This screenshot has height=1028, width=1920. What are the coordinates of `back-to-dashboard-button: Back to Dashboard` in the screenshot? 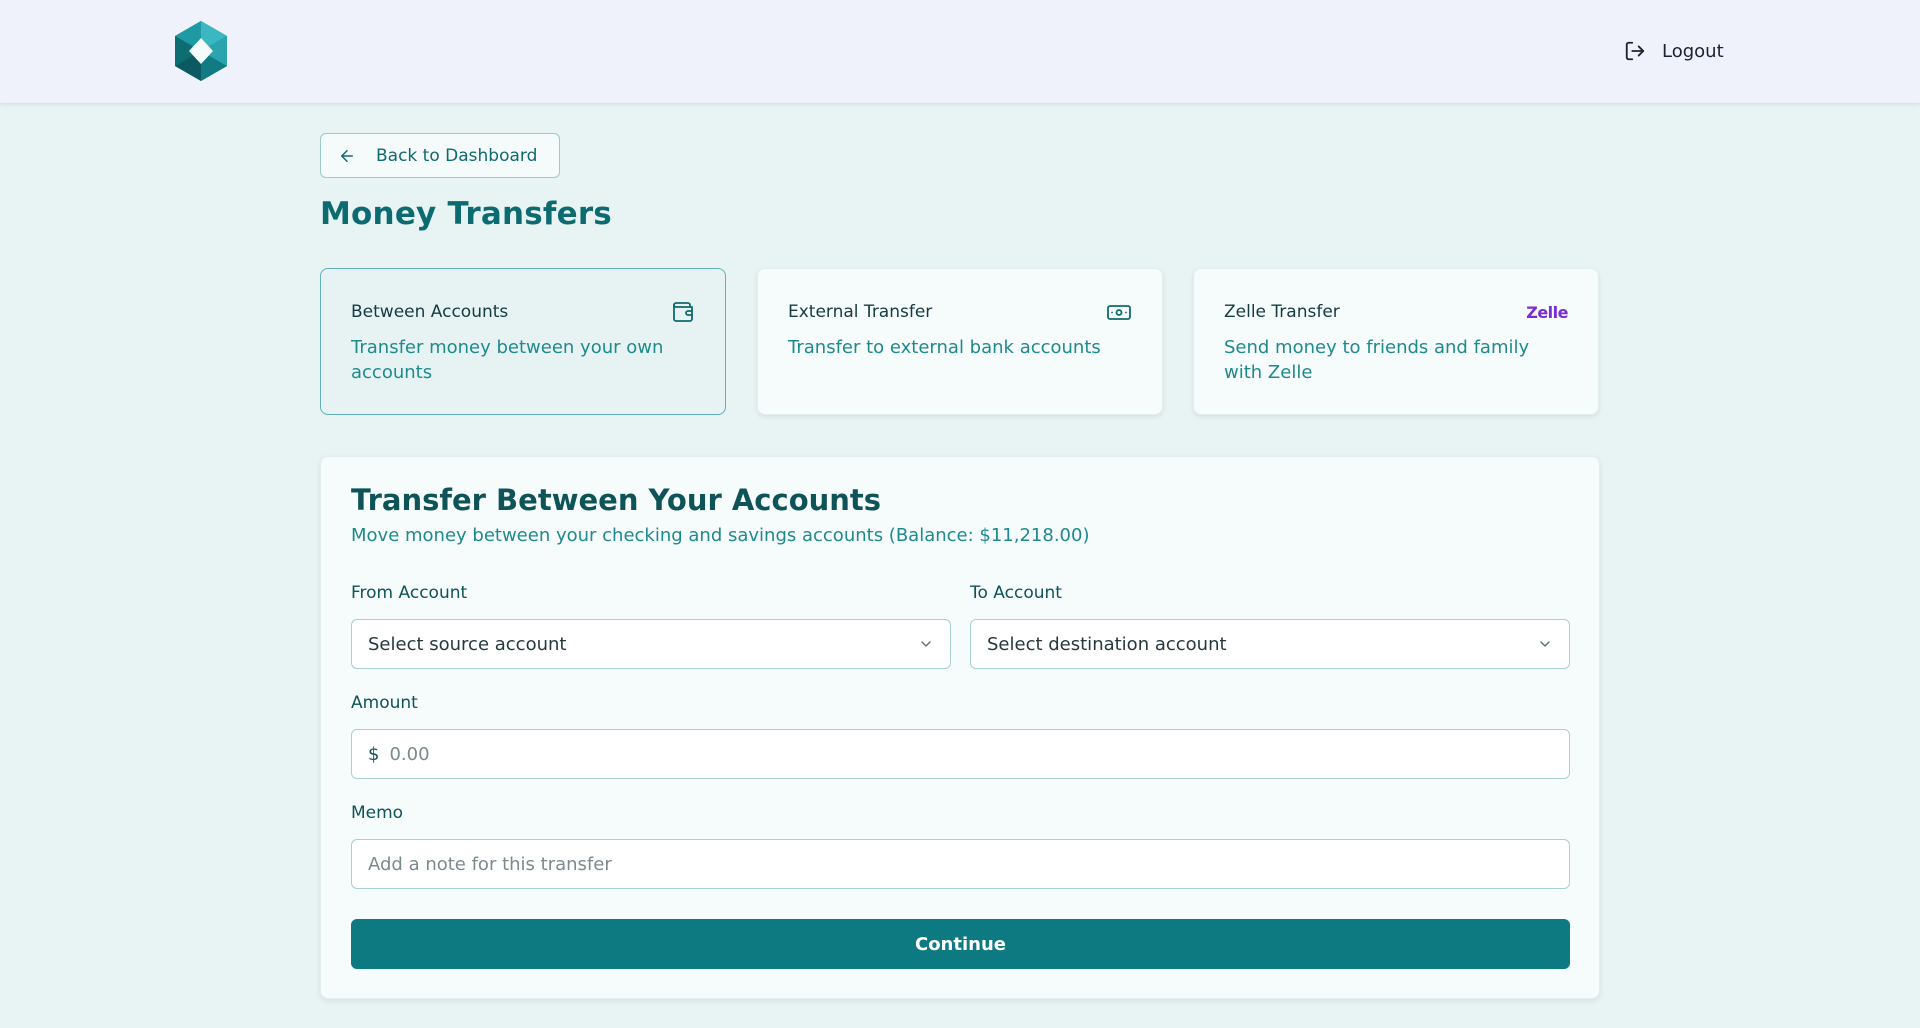 It's located at (440, 155).